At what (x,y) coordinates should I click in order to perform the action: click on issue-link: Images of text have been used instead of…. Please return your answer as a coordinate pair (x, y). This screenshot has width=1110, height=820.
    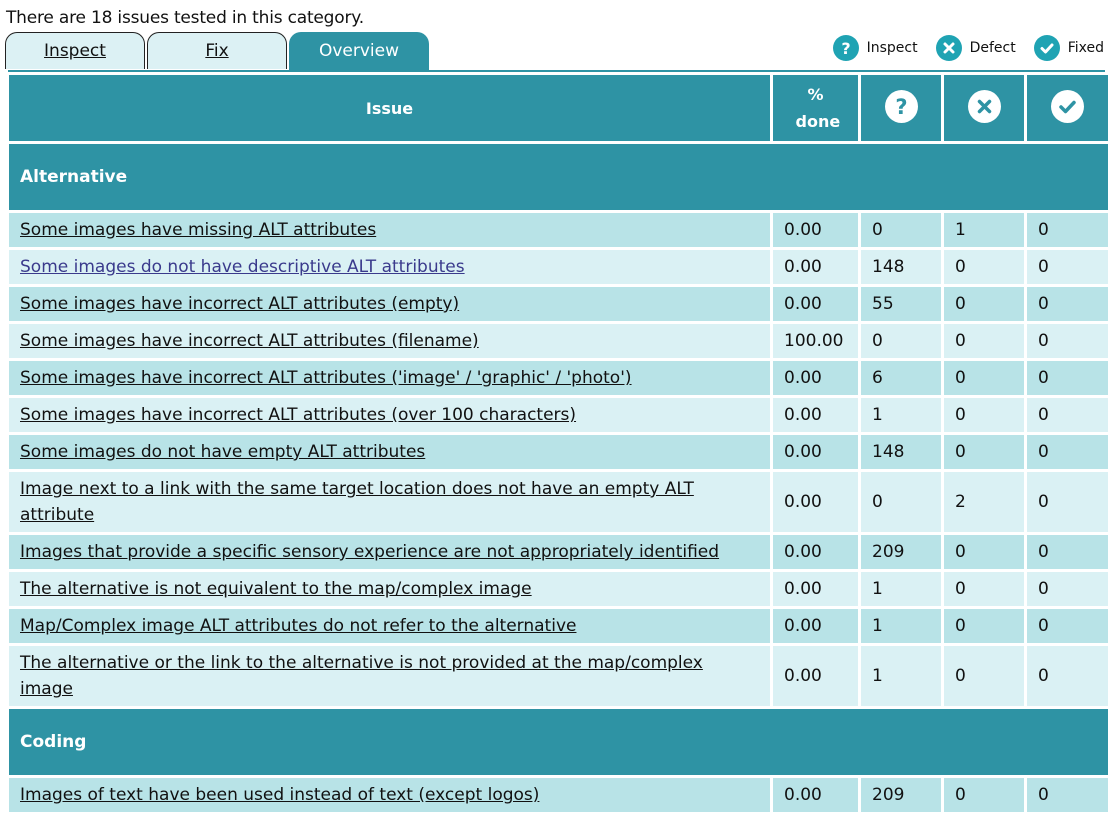
    Looking at the image, I should click on (279, 795).